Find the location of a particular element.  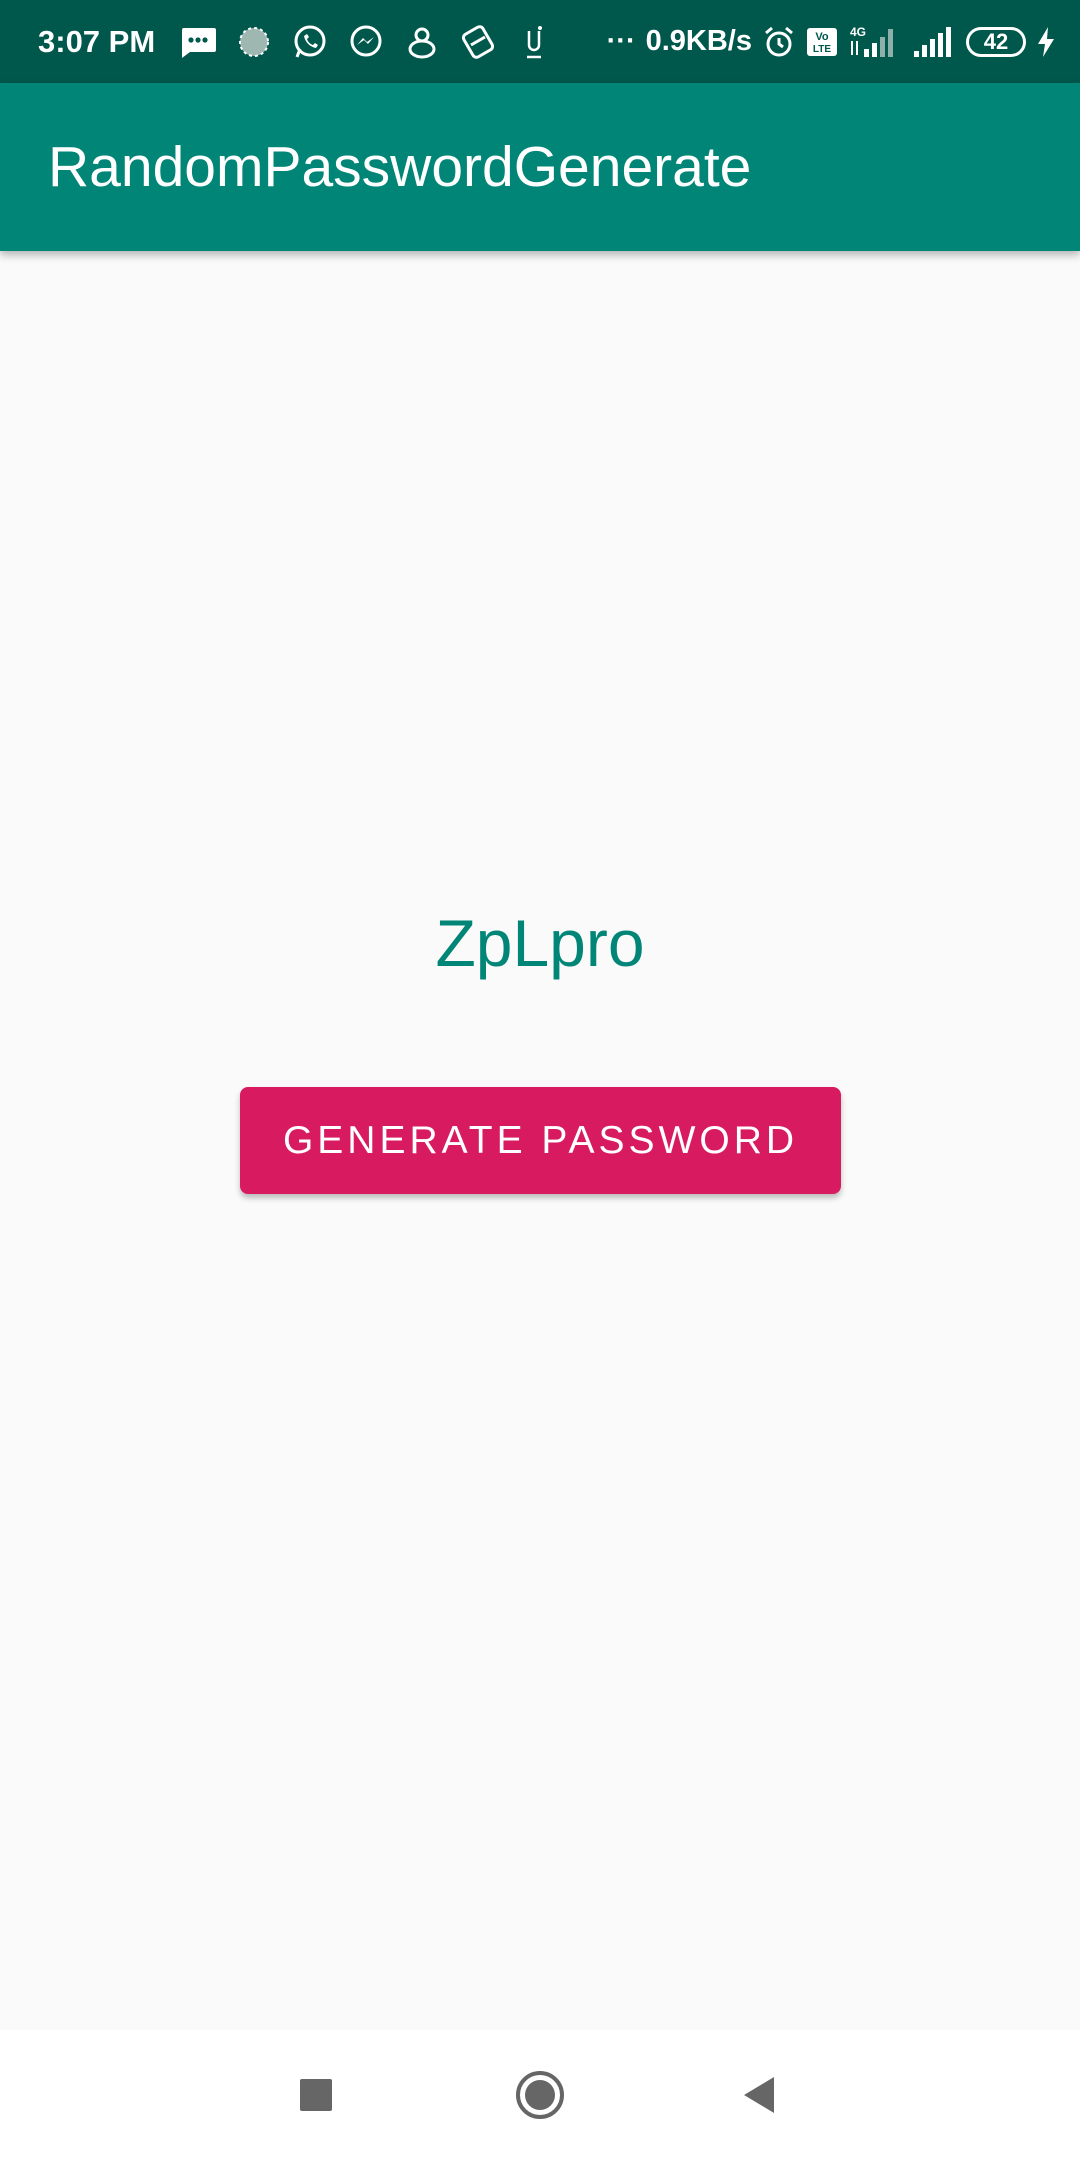

status-system-icons: ··· 0.9KB/s Vo LTE 4G 42 is located at coordinates (831, 41).